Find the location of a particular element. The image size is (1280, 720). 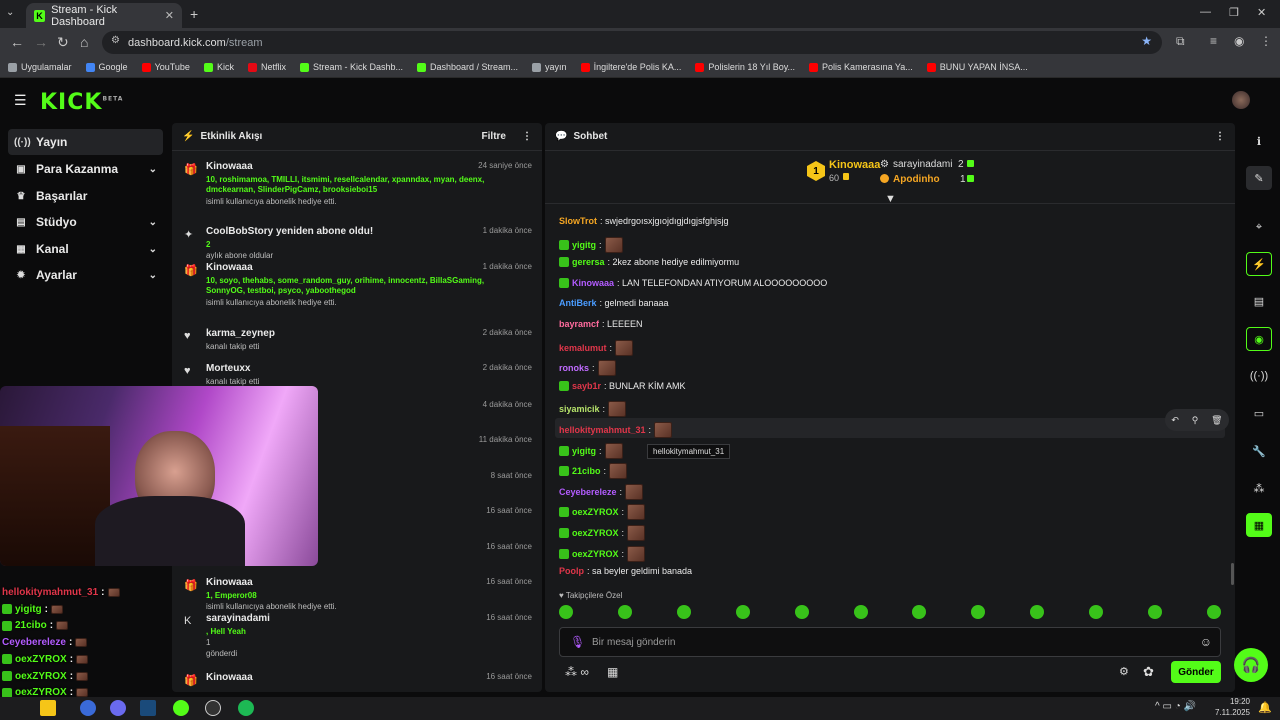

chat-username: ronoks is located at coordinates (574, 368).